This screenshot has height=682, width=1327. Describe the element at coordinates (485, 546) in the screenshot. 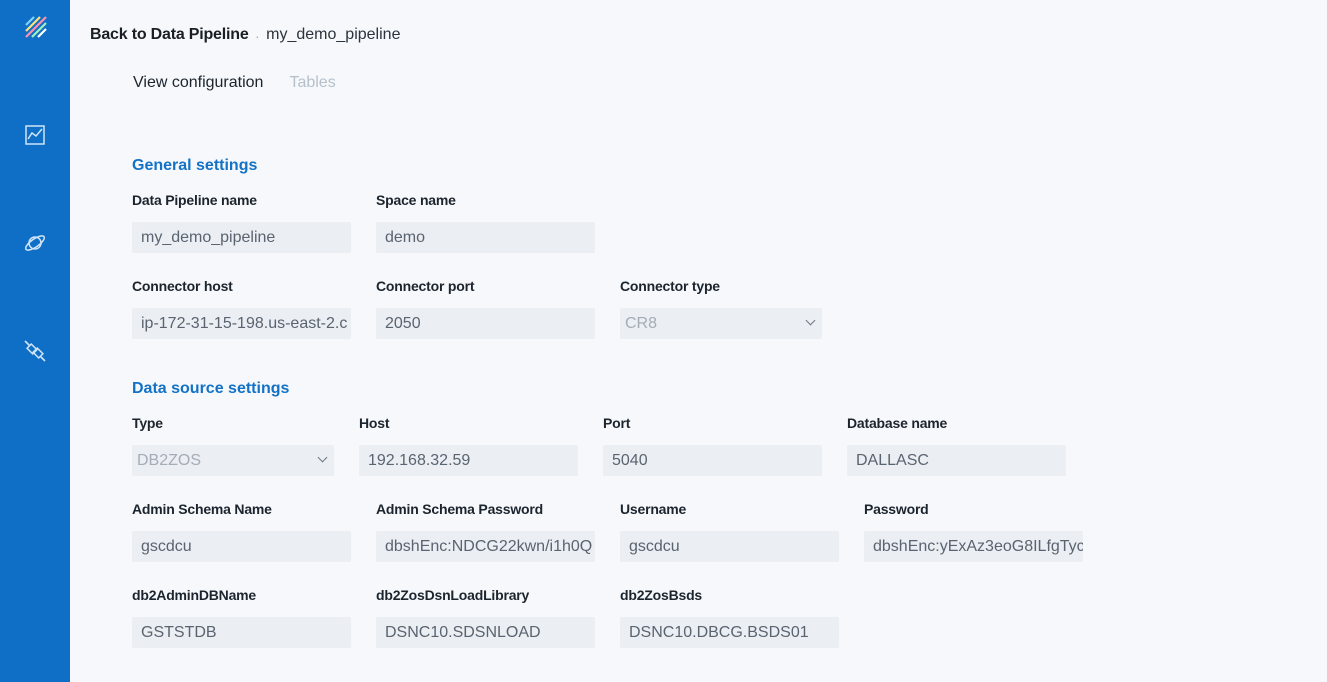

I see `admin-schema-password-input: dbshEnc:NDCG22kwn/i1h0Q` at that location.